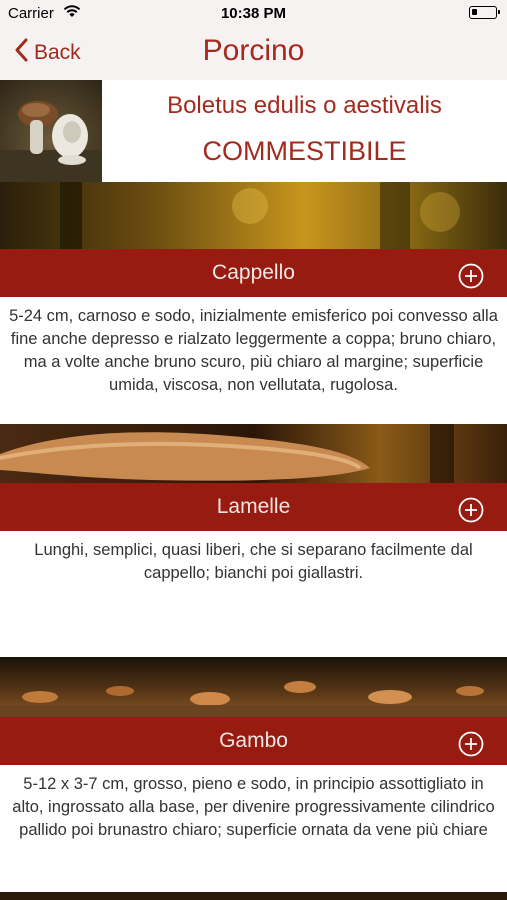 This screenshot has width=507, height=900. I want to click on navigation-bar: Back Porcino, so click(253, 54).